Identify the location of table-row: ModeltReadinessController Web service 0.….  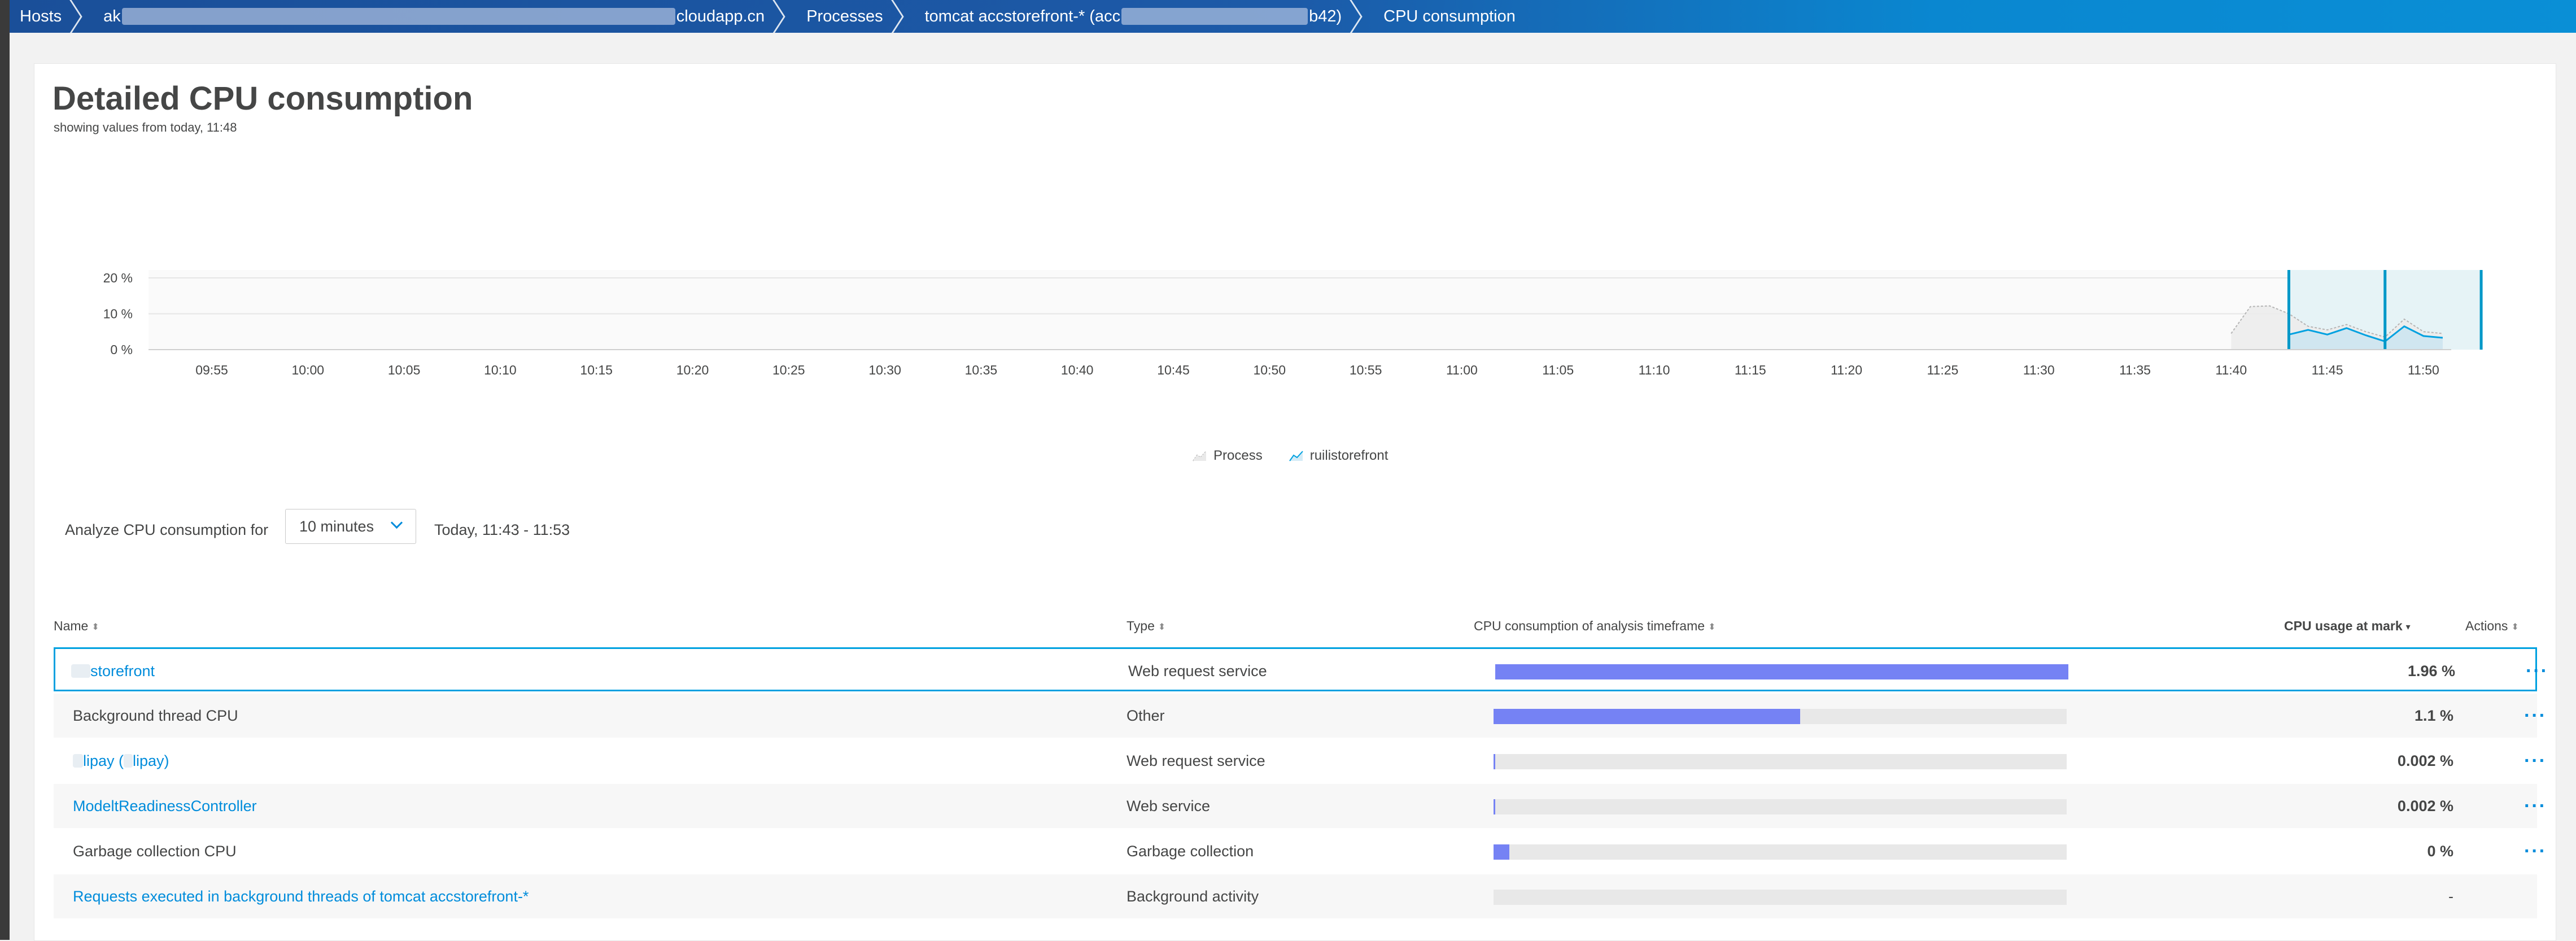
(1300, 806).